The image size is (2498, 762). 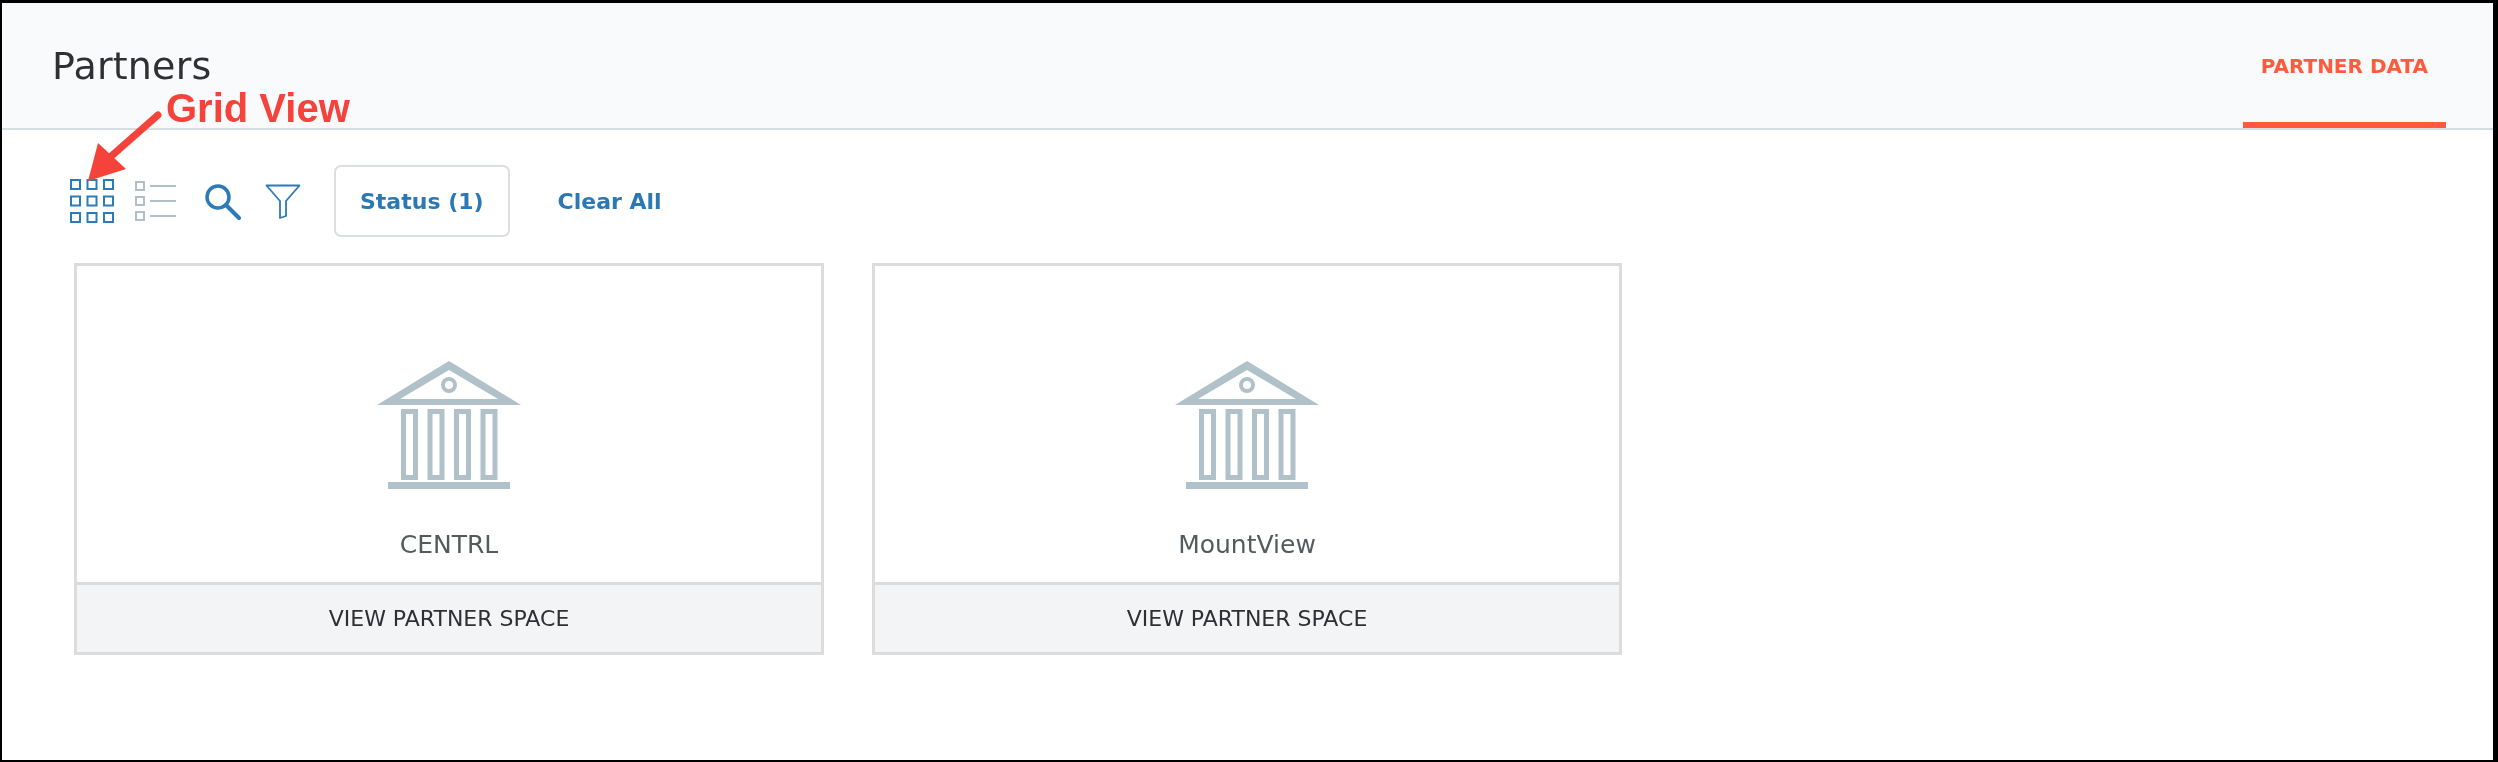 I want to click on status-filter-button: Status (1), so click(x=422, y=201).